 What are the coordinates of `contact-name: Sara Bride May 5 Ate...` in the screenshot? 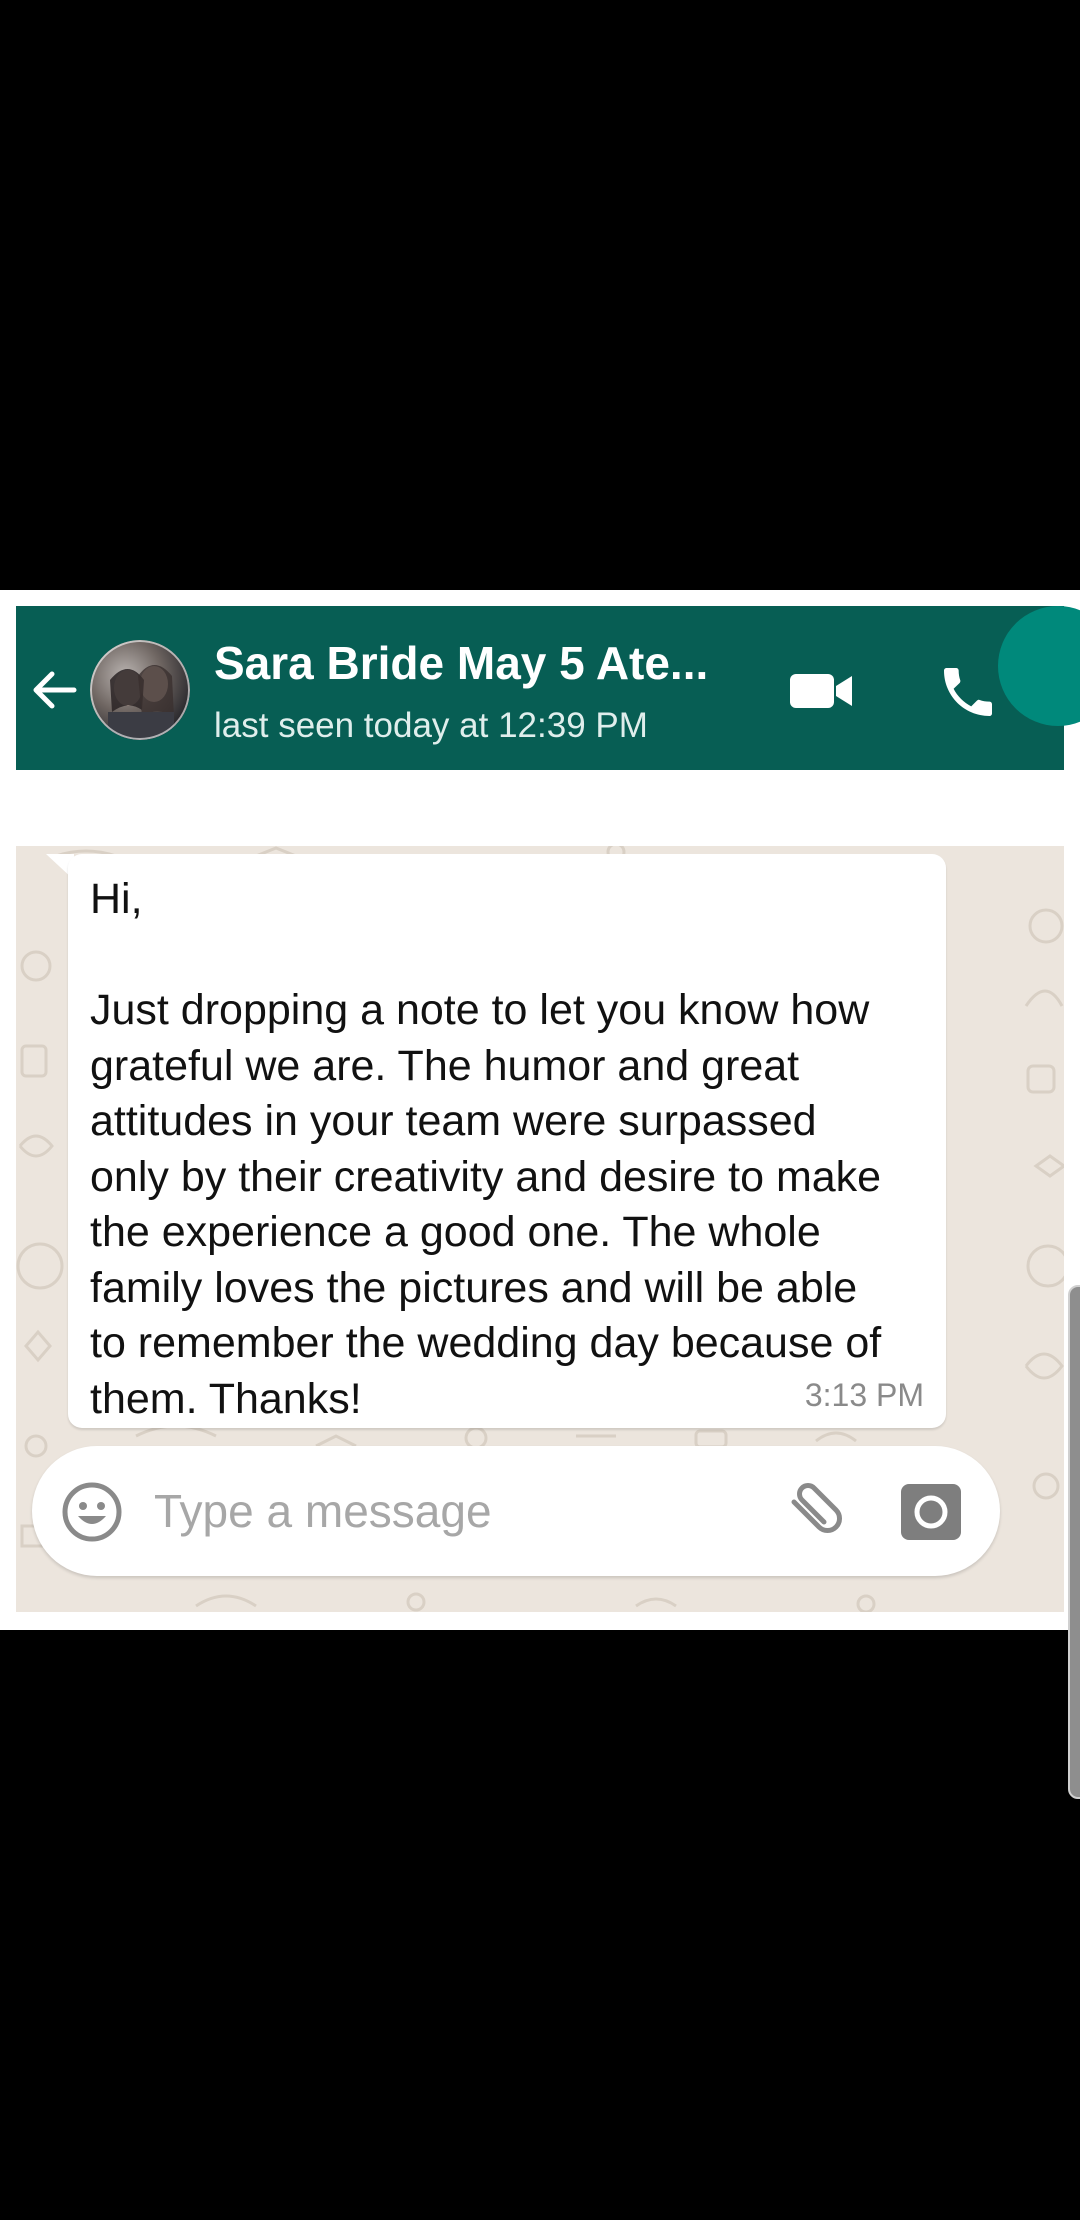 It's located at (461, 663).